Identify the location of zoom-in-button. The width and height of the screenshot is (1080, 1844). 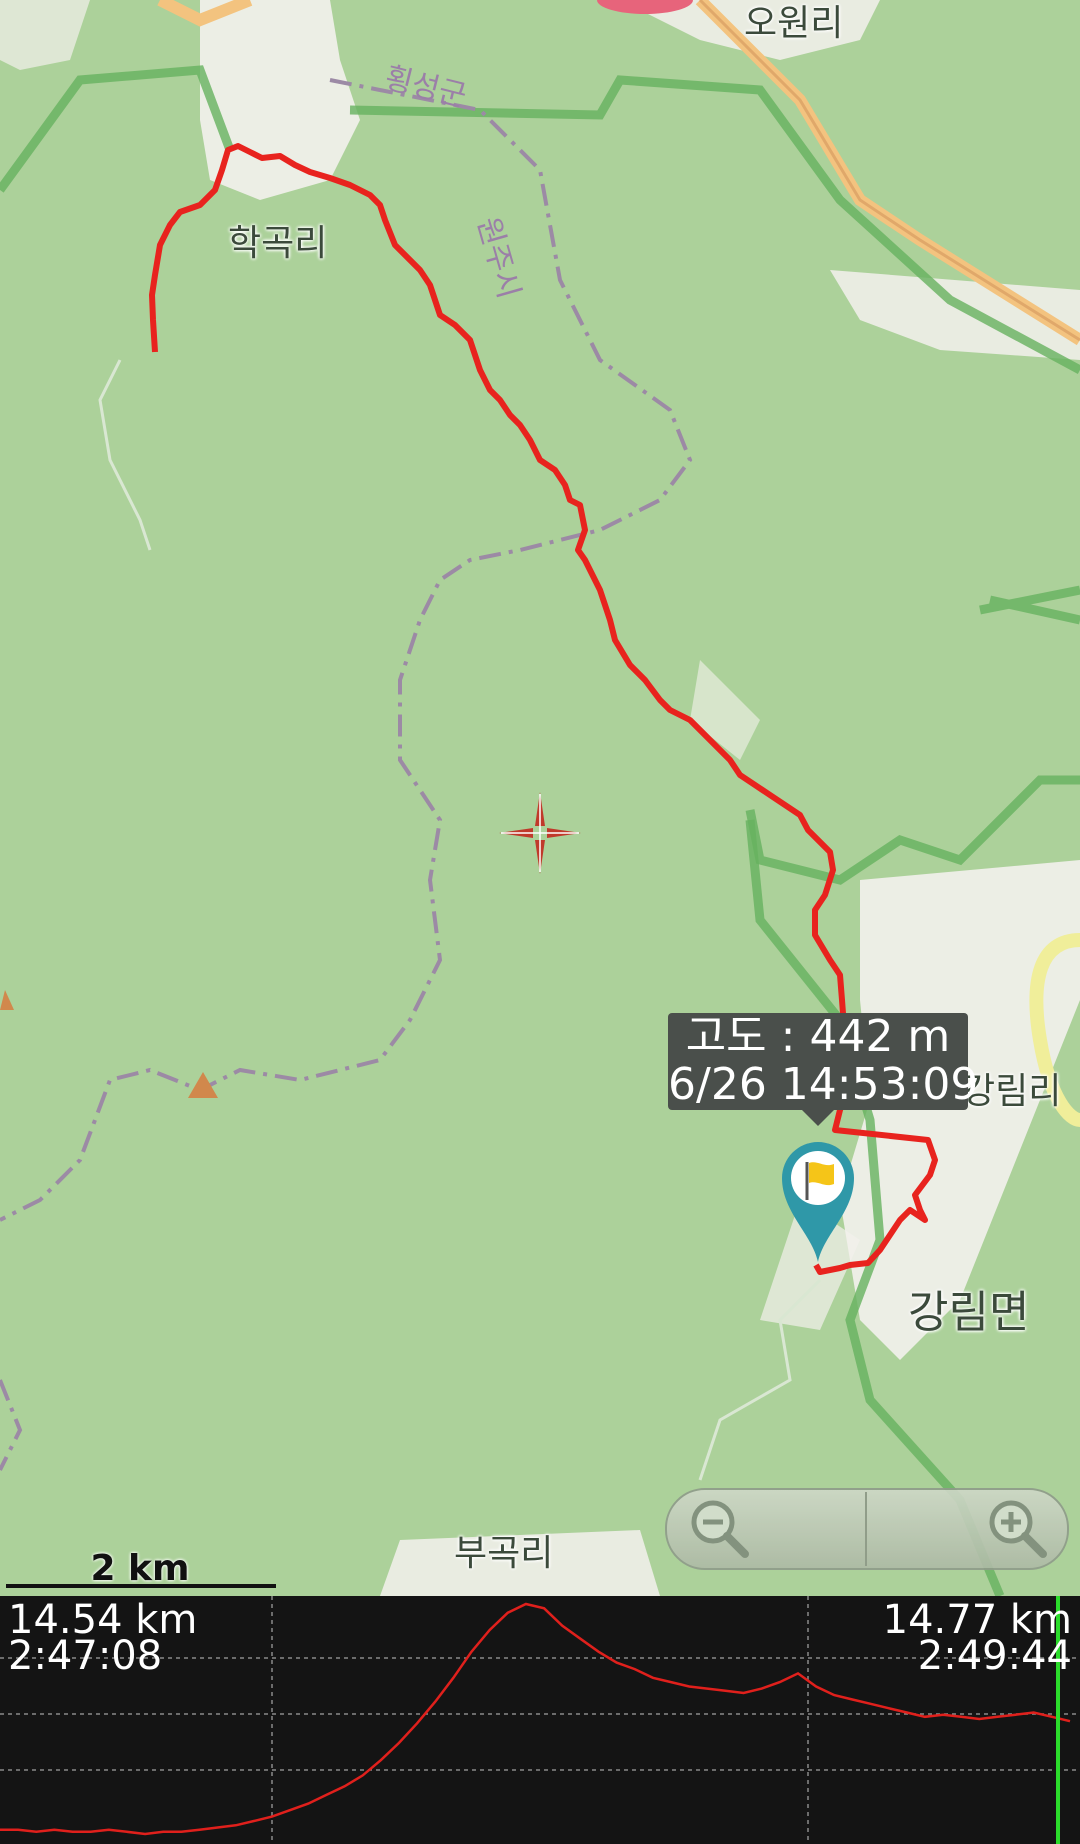
(1017, 1528).